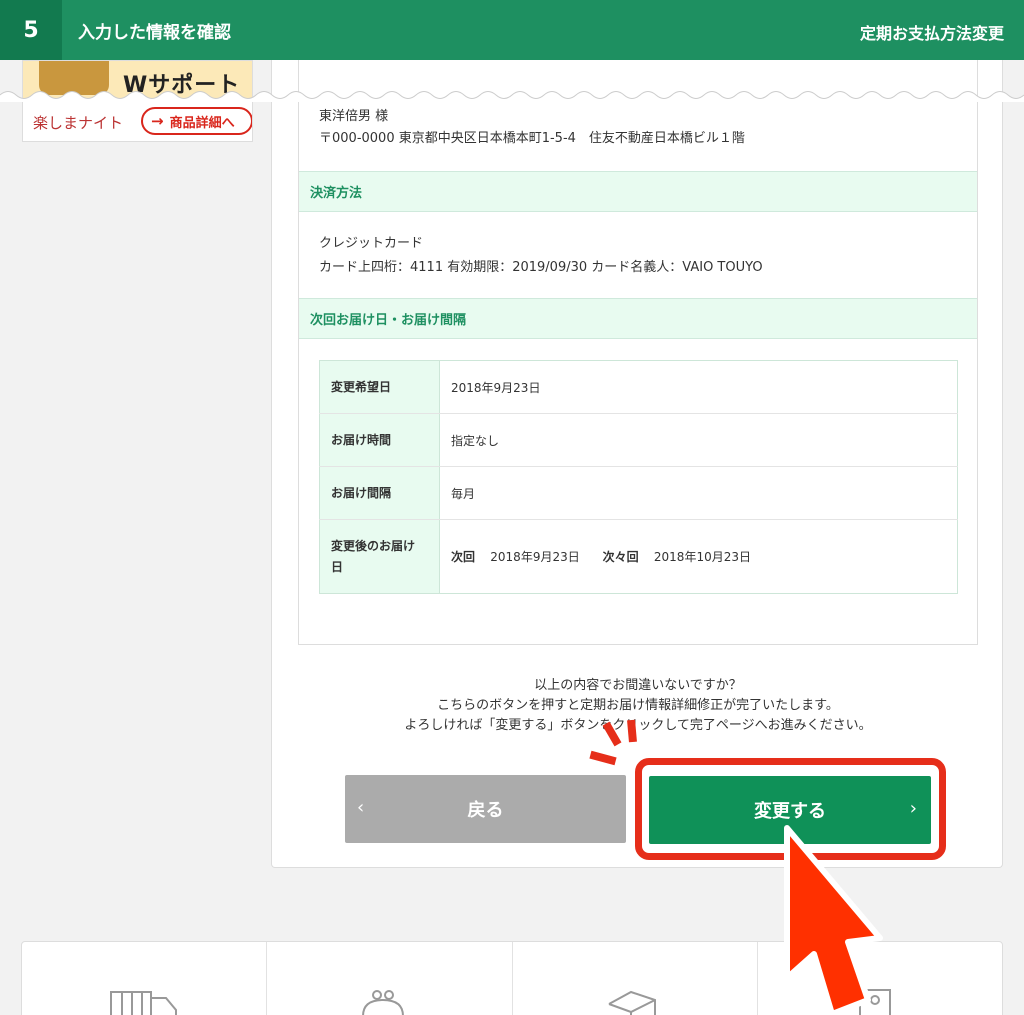  Describe the element at coordinates (638, 191) in the screenshot. I see `payment-section-header: 決済方法` at that location.